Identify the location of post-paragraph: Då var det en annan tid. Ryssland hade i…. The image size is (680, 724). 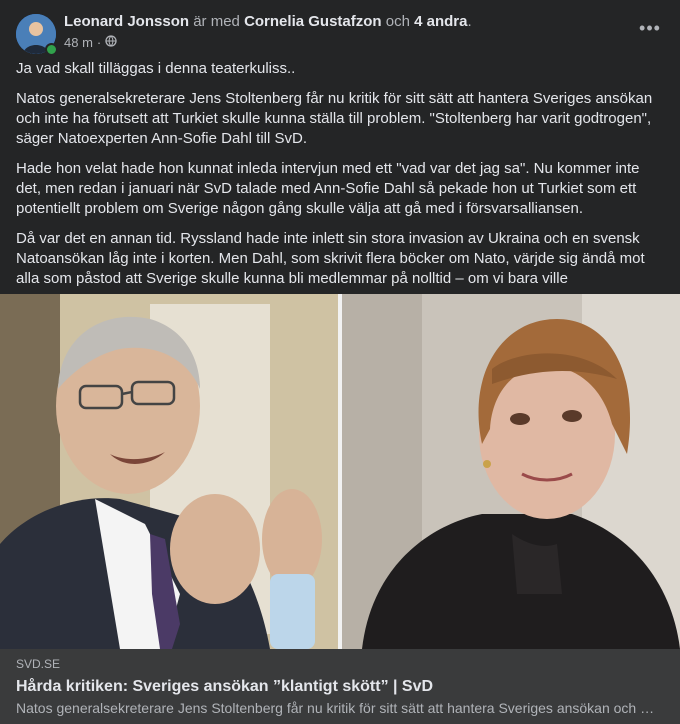
(330, 258).